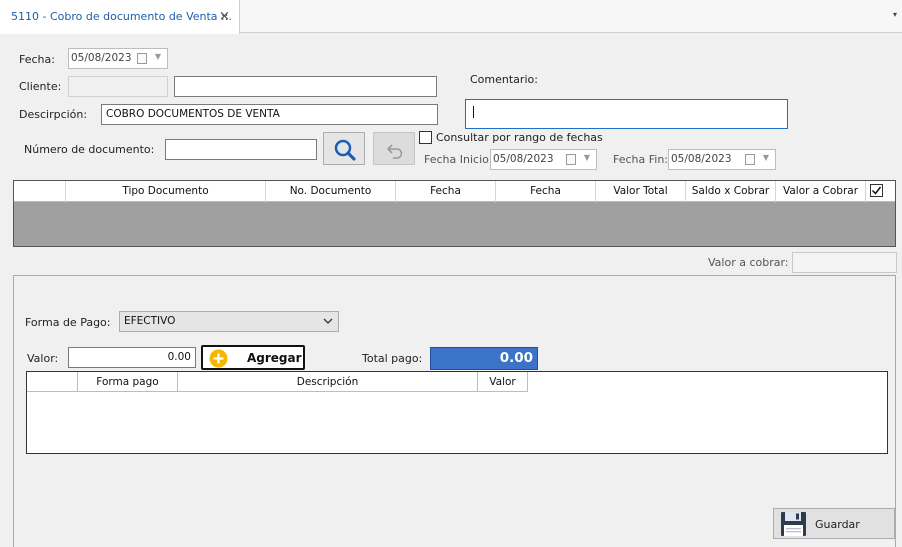 Image resolution: width=902 pixels, height=547 pixels. I want to click on select-all-checkbox, so click(876, 190).